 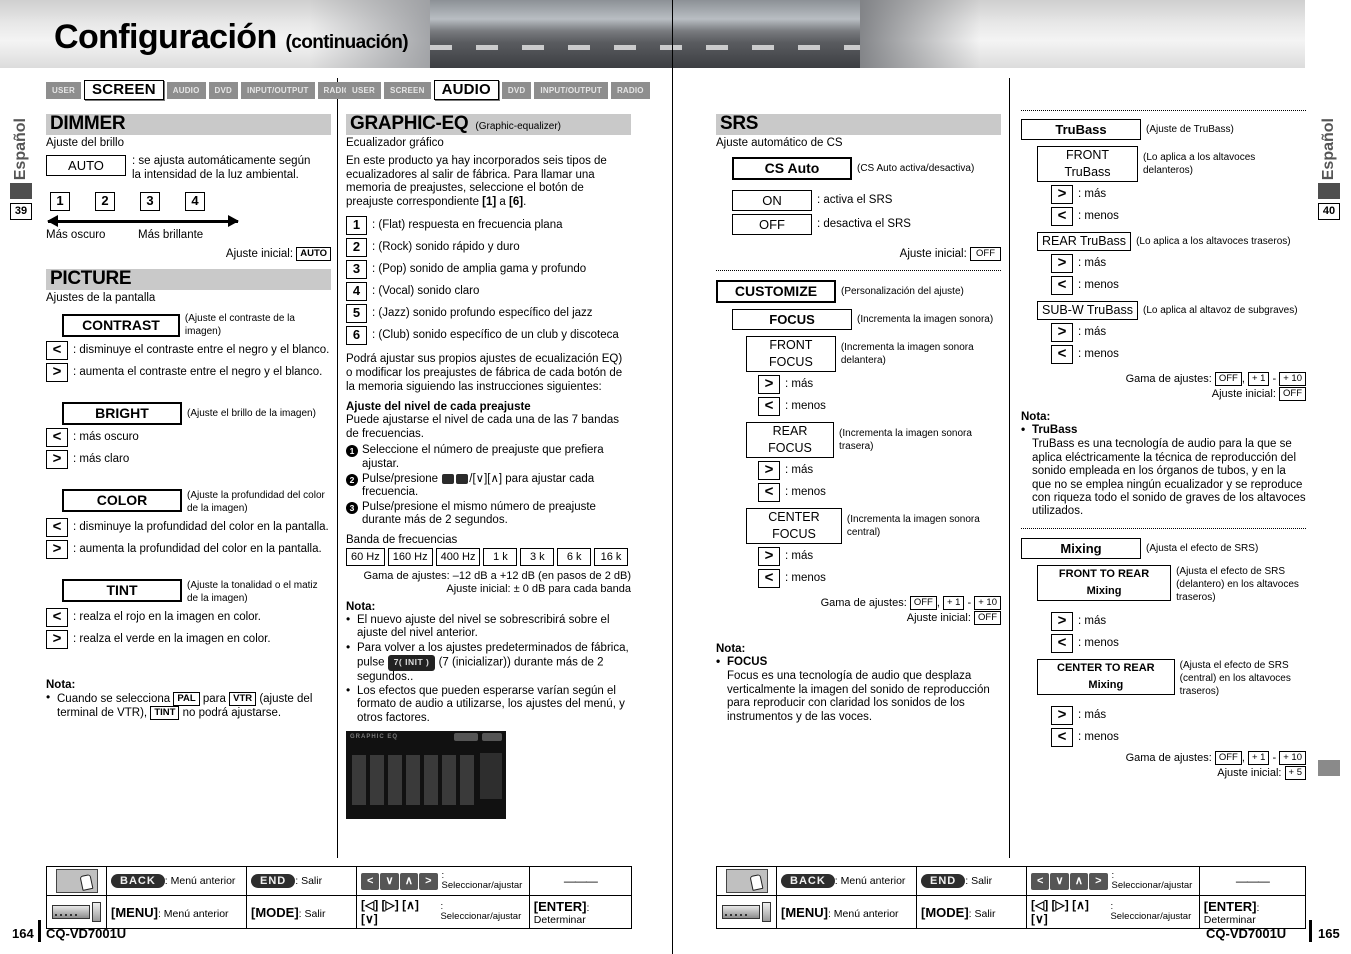 I want to click on picture-bright-button: BRIGHT, so click(x=122, y=413).